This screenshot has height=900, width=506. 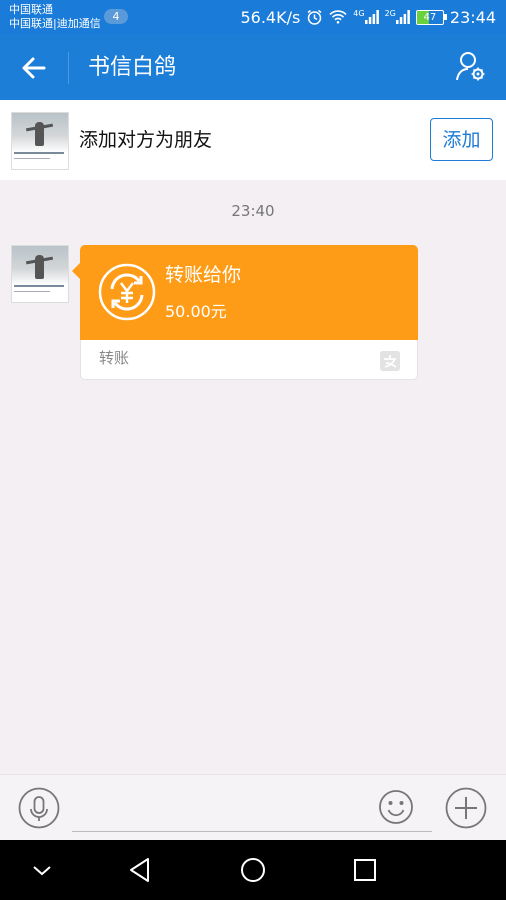 I want to click on status-bar: 中国联通 中国联通|迪加通信 4 56.4K/s 4G 2G 47 23:44, so click(x=253, y=17).